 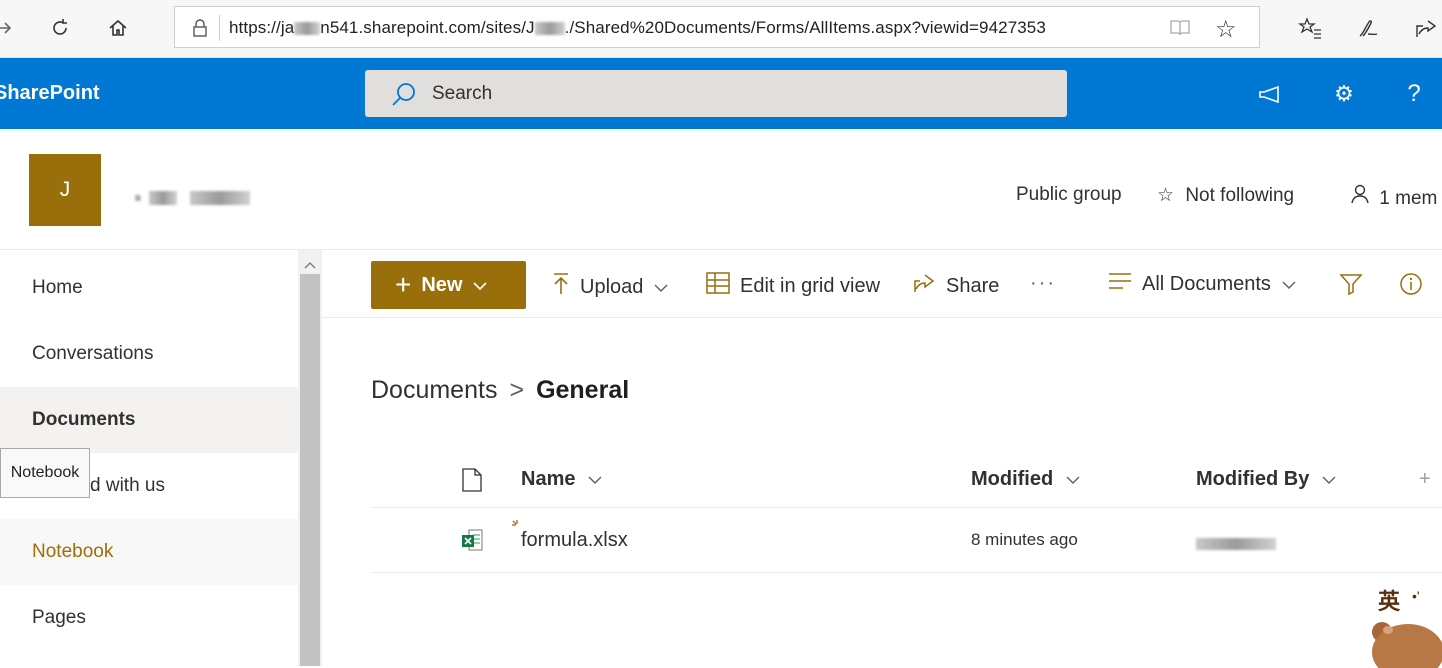 What do you see at coordinates (1407, 645) in the screenshot?
I see `bear-icon` at bounding box center [1407, 645].